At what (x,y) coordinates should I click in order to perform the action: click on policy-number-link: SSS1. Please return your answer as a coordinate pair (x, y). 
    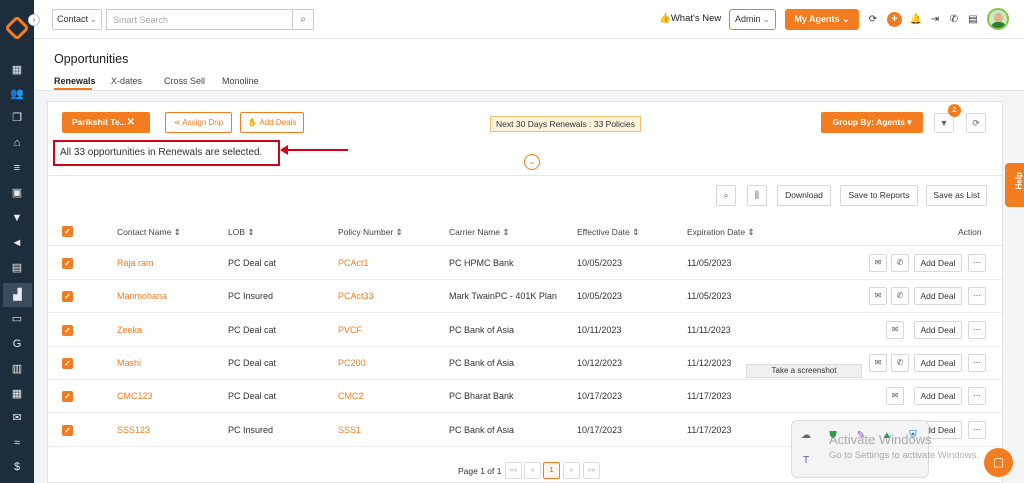
    Looking at the image, I should click on (349, 430).